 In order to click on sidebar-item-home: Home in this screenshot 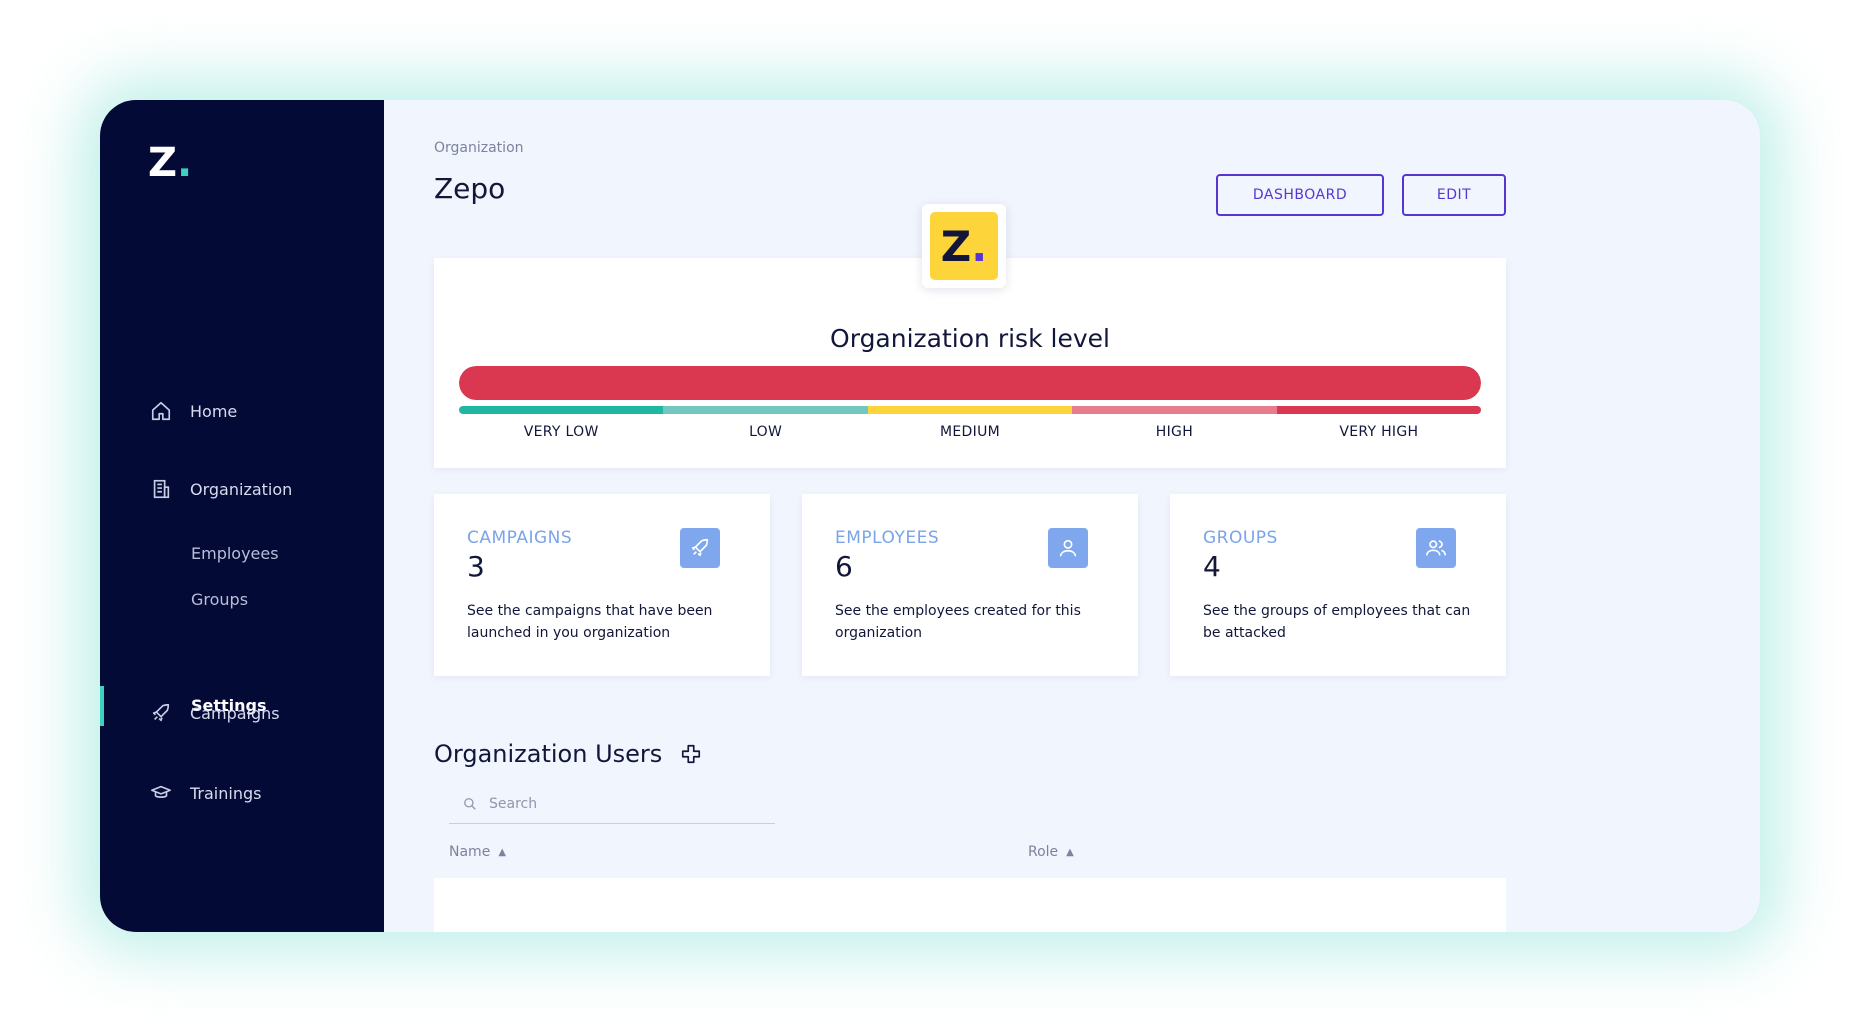, I will do `click(193, 411)`.